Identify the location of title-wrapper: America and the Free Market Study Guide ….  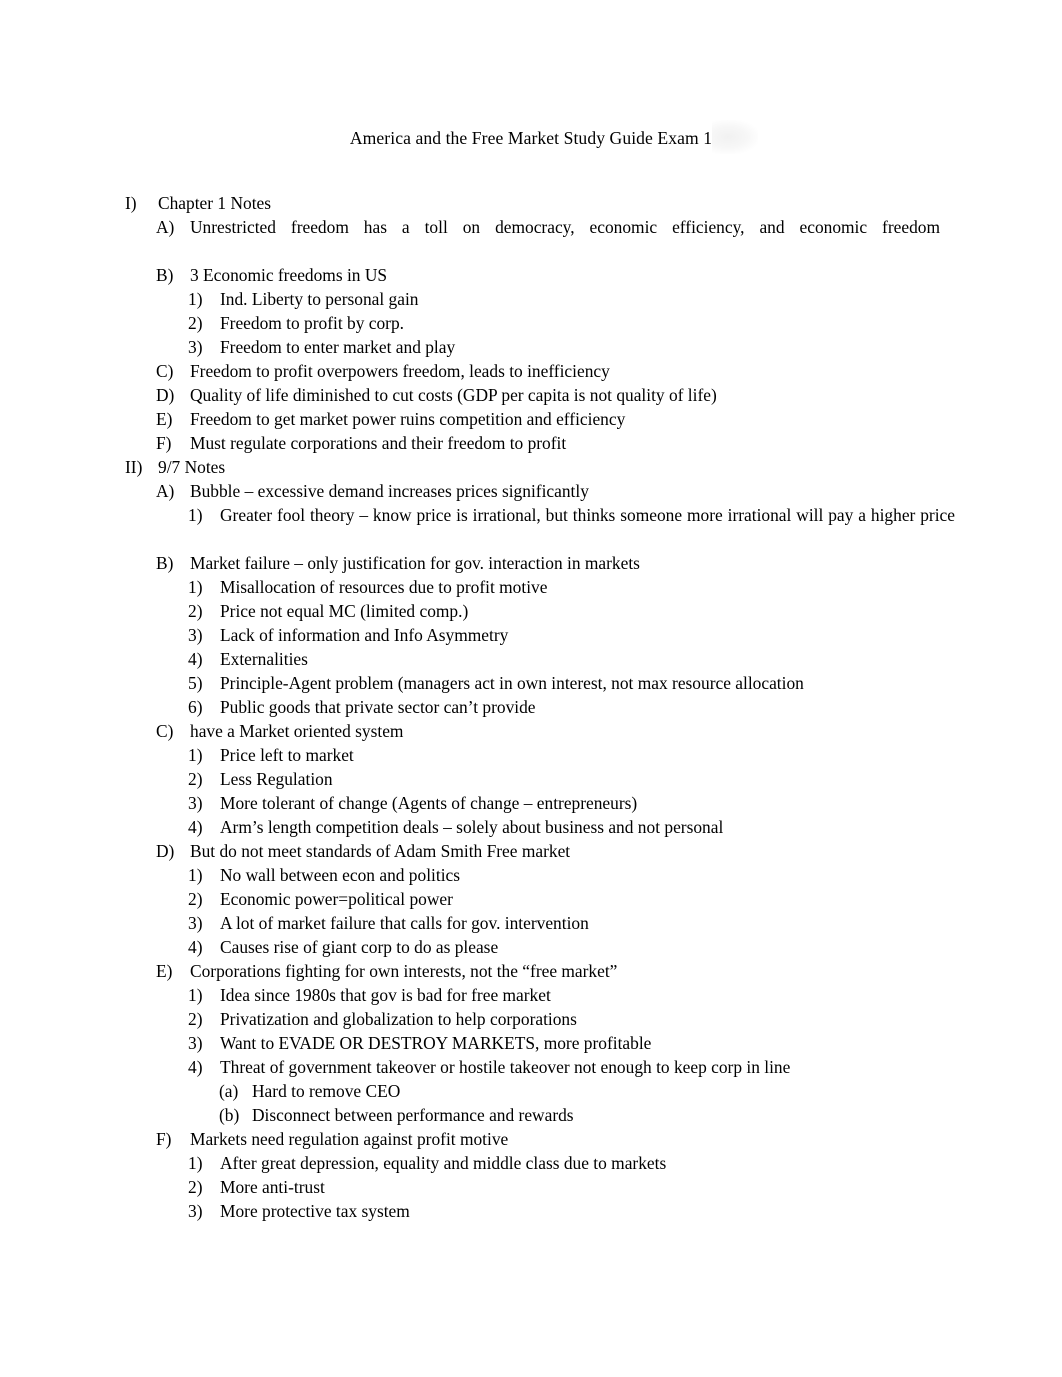
(554, 137).